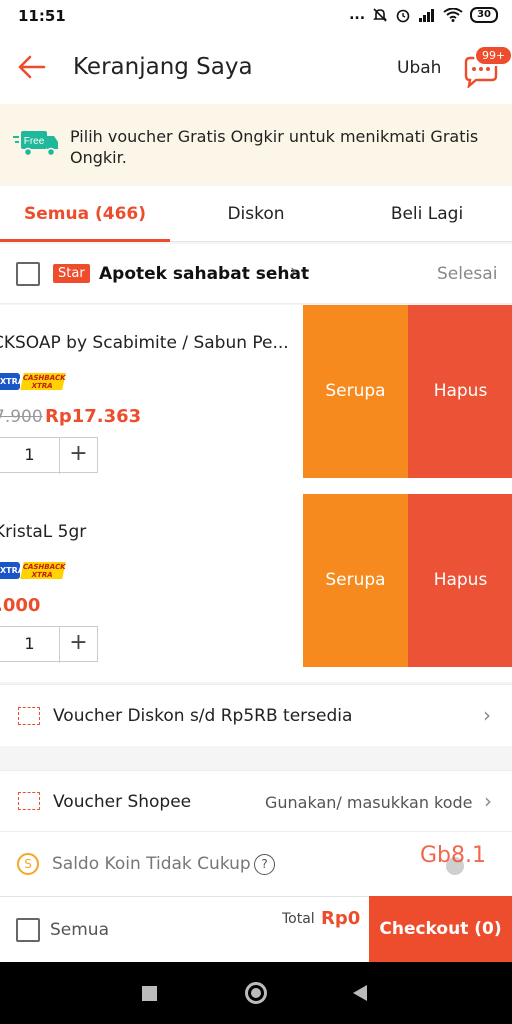  Describe the element at coordinates (21, 417) in the screenshot. I see `original-price: 7.900` at that location.